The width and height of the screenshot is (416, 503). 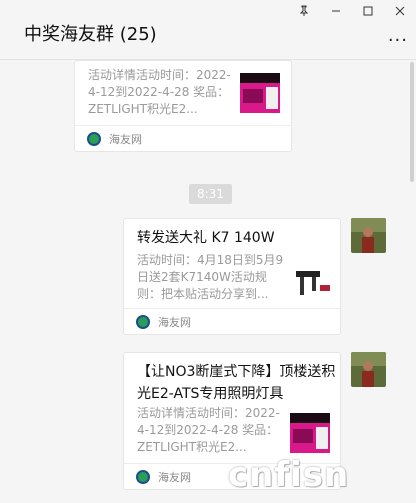 I want to click on close-icon, so click(x=400, y=11).